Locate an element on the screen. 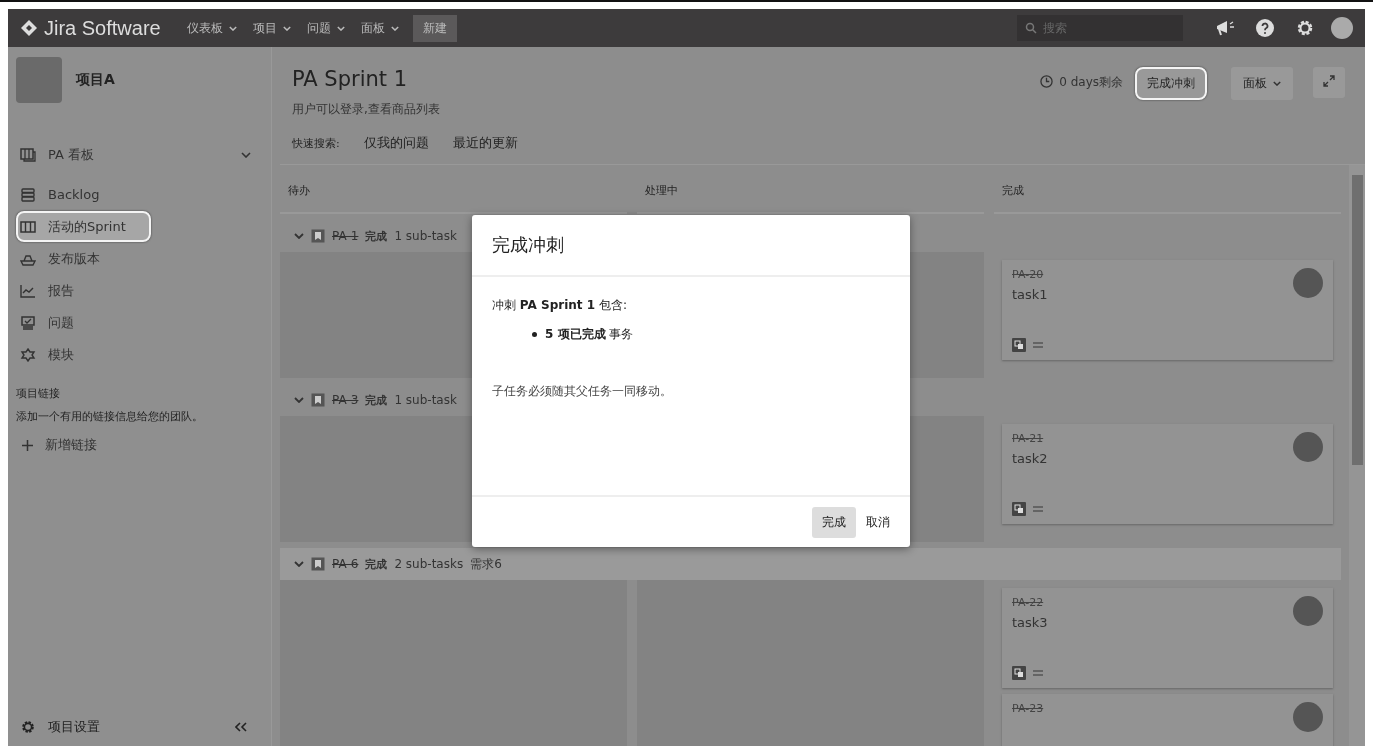 The width and height of the screenshot is (1373, 753). add-link-button: 新增链接 is located at coordinates (71, 445).